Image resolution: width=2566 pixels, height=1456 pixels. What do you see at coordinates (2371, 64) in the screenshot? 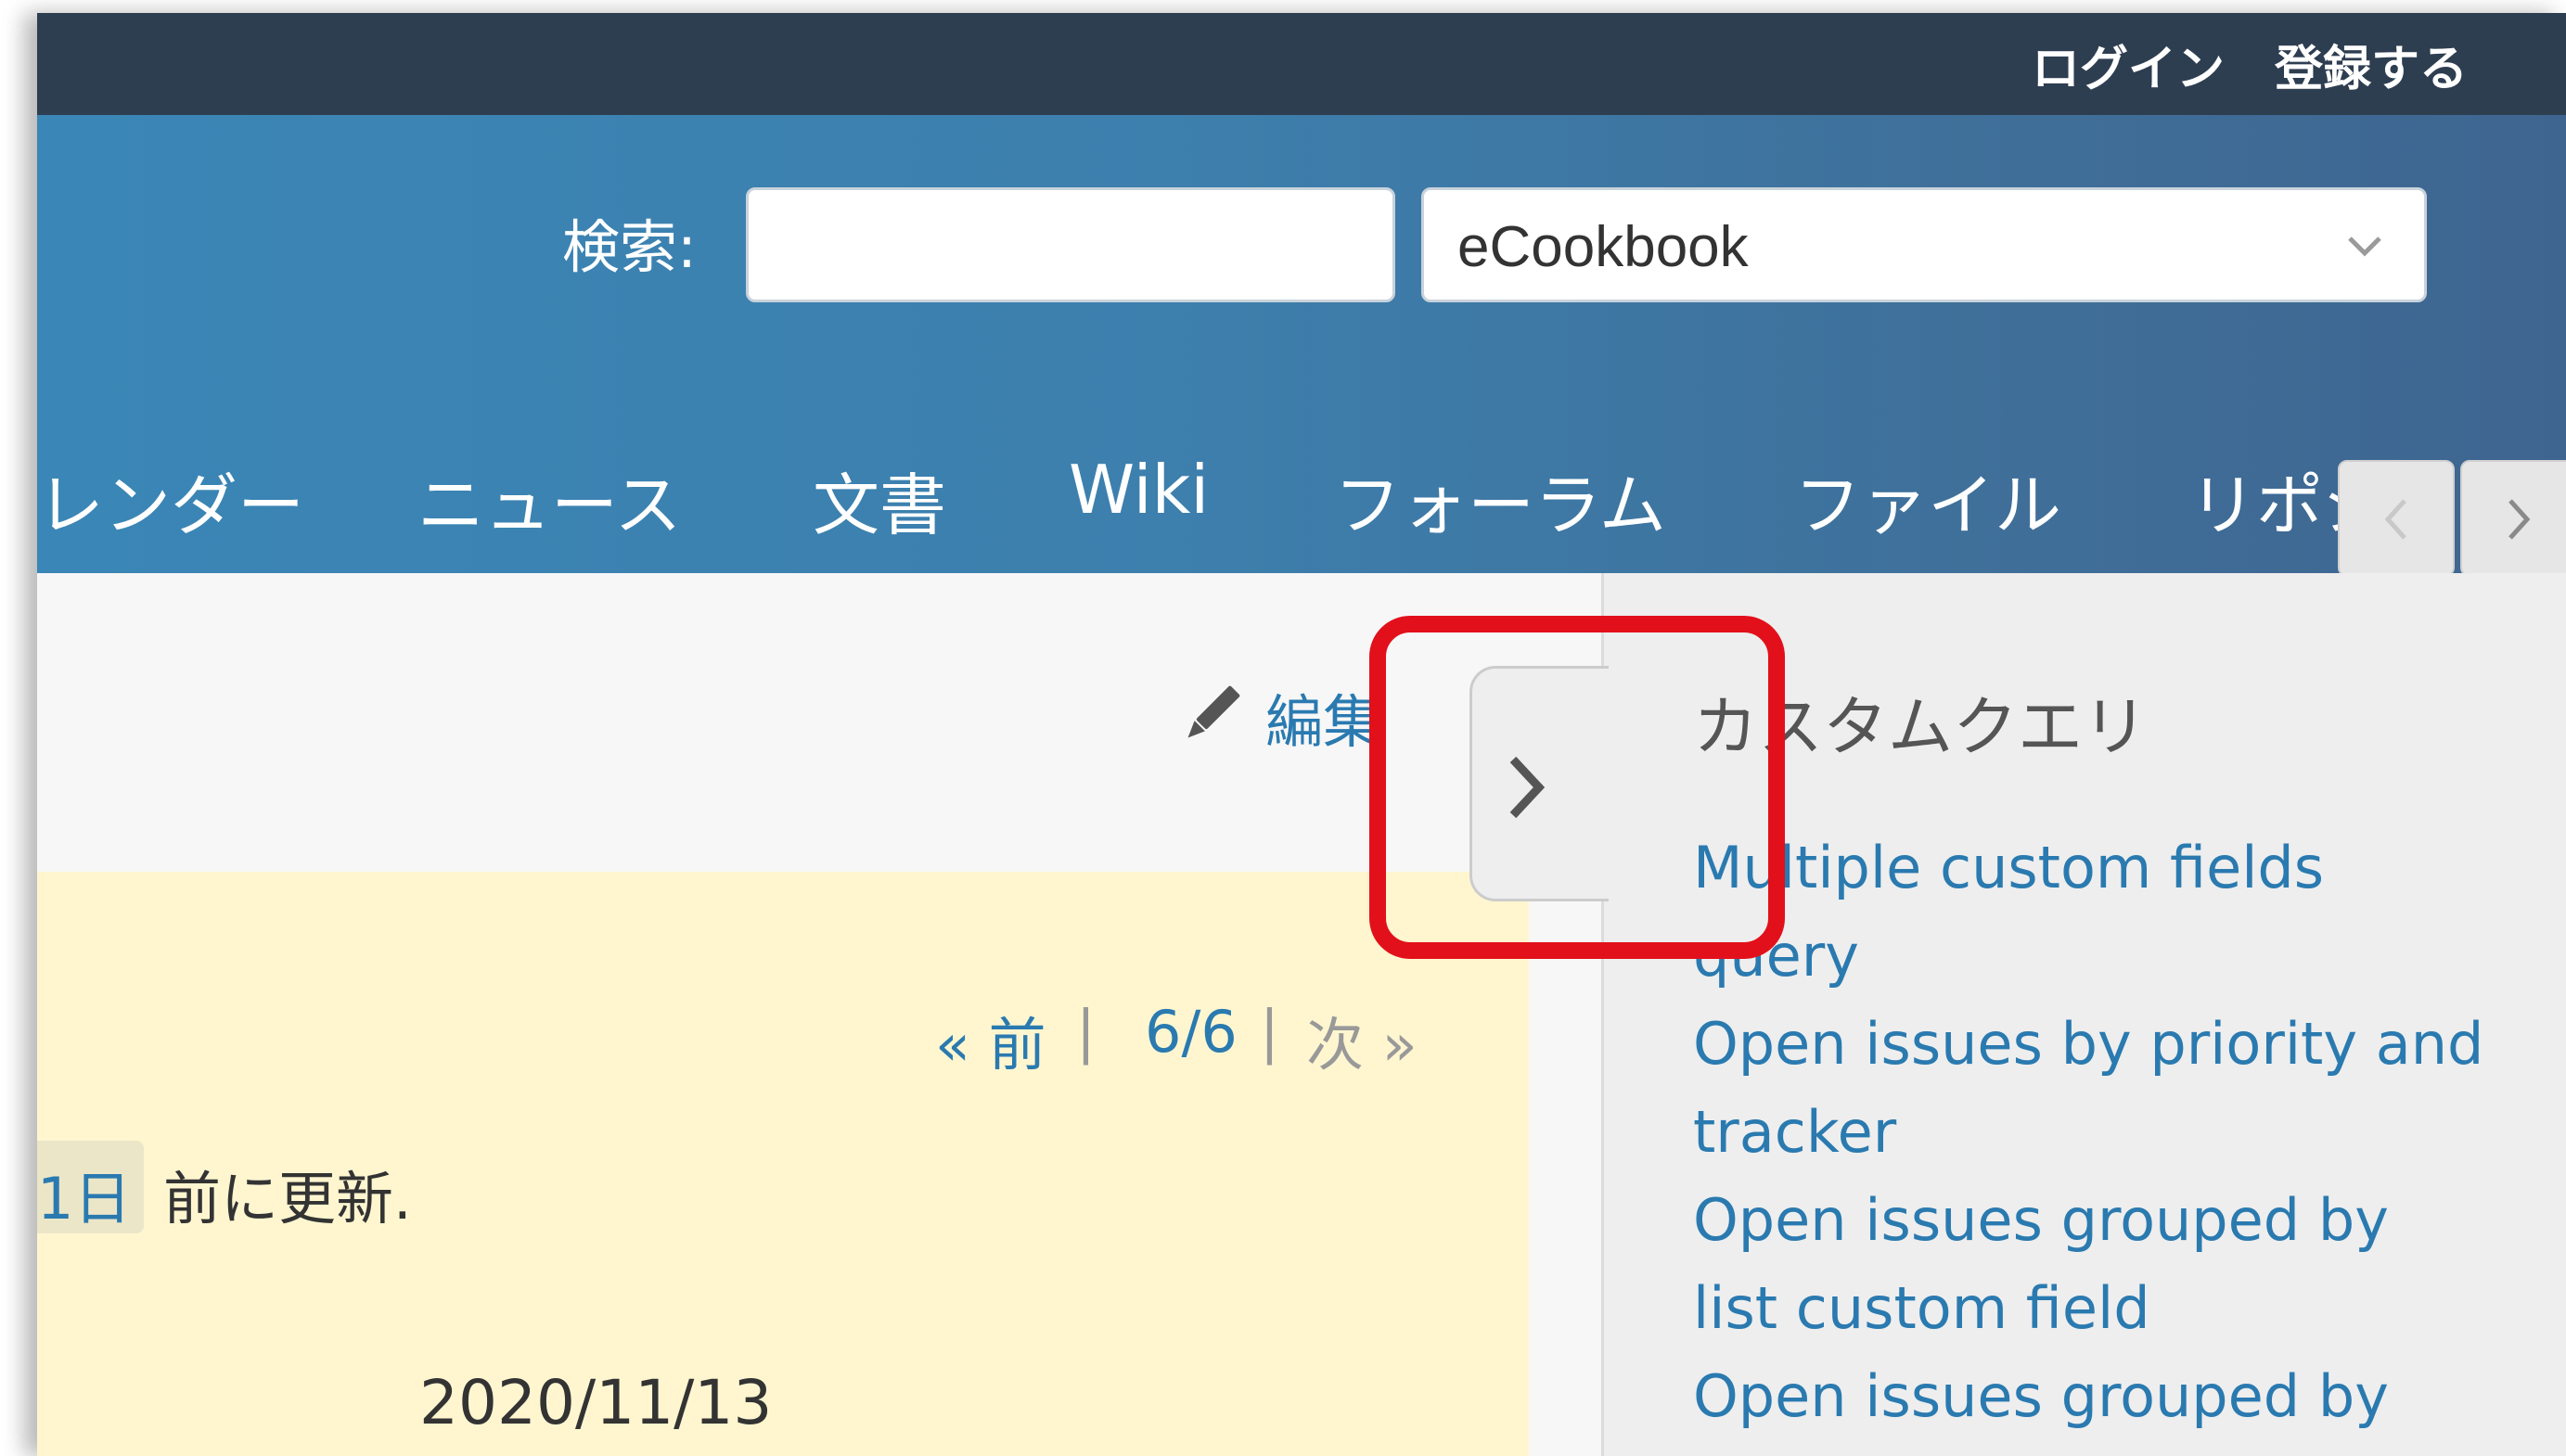
I see `register-link: 登録する` at bounding box center [2371, 64].